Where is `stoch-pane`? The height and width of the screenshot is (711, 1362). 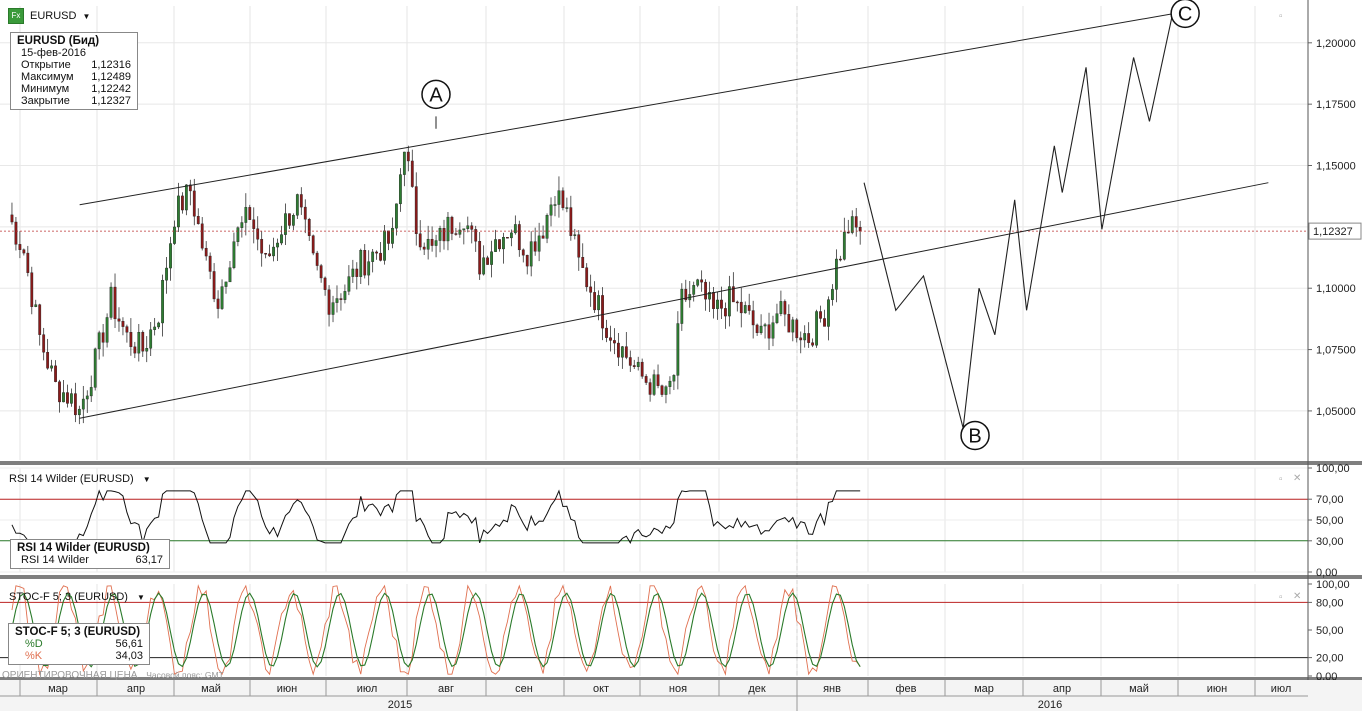
stoch-pane is located at coordinates (654, 630).